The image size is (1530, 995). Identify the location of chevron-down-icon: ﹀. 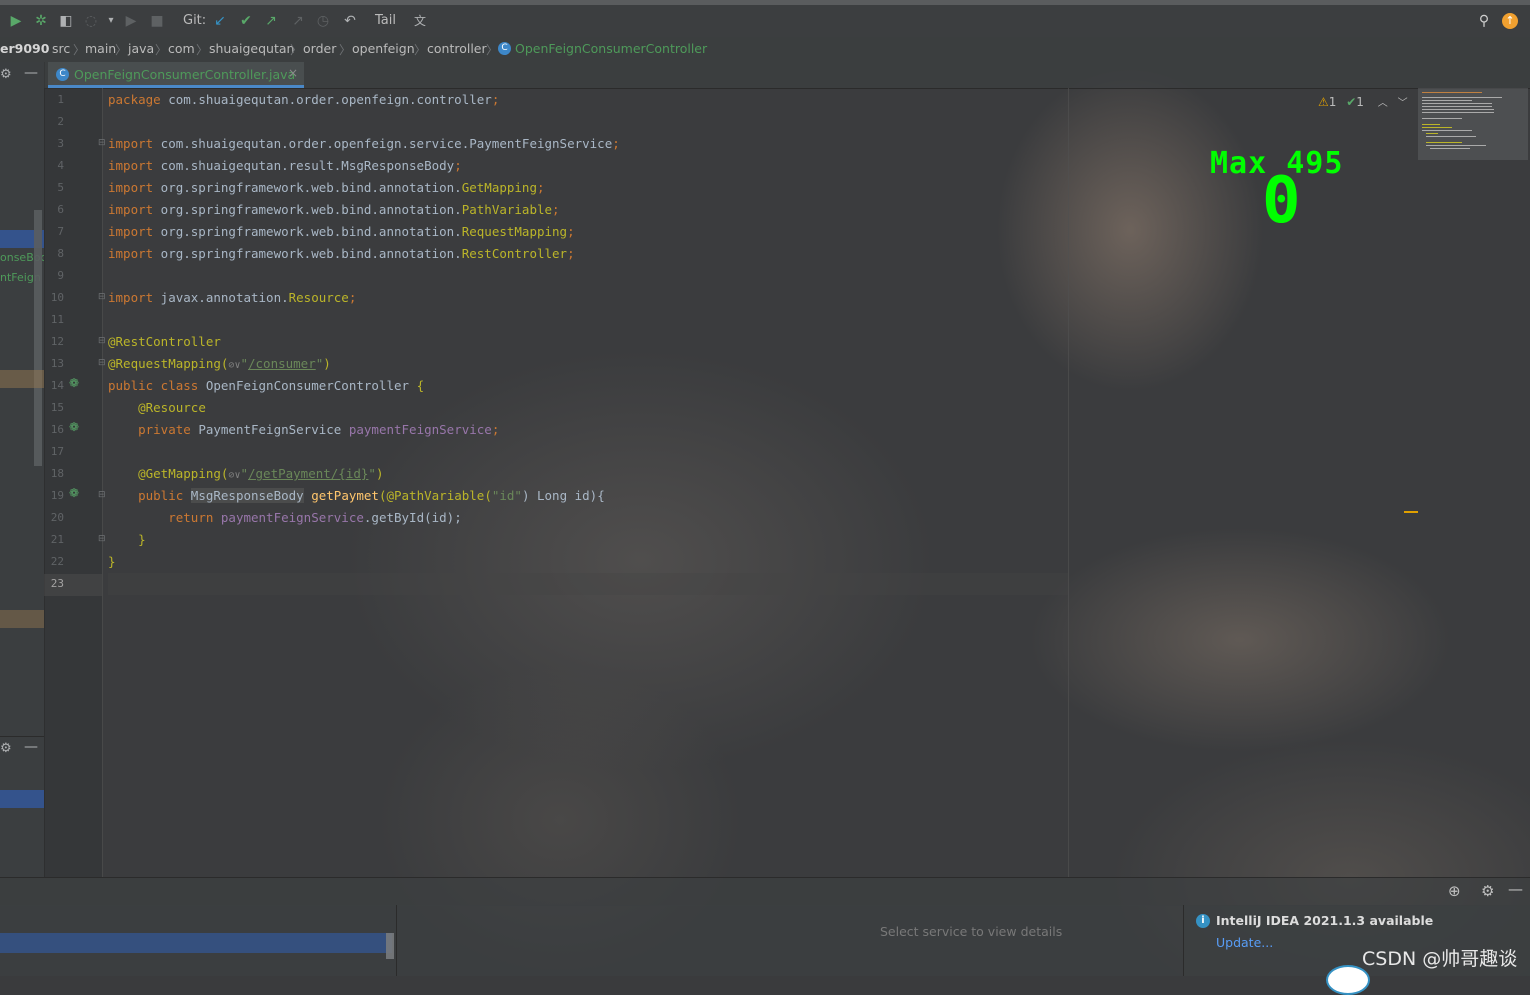
(1403, 103).